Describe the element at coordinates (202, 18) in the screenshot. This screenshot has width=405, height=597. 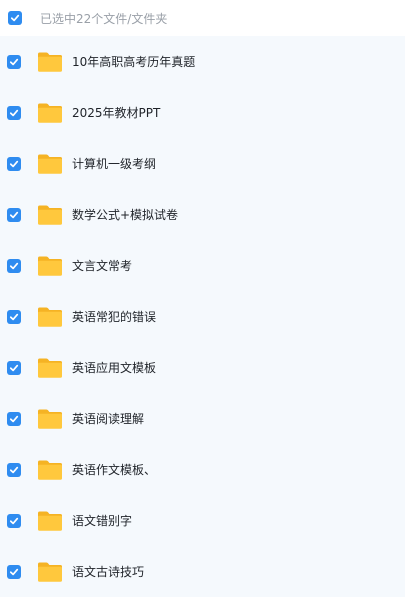
I see `selection-header: 已选中22个文件/文件夹` at that location.